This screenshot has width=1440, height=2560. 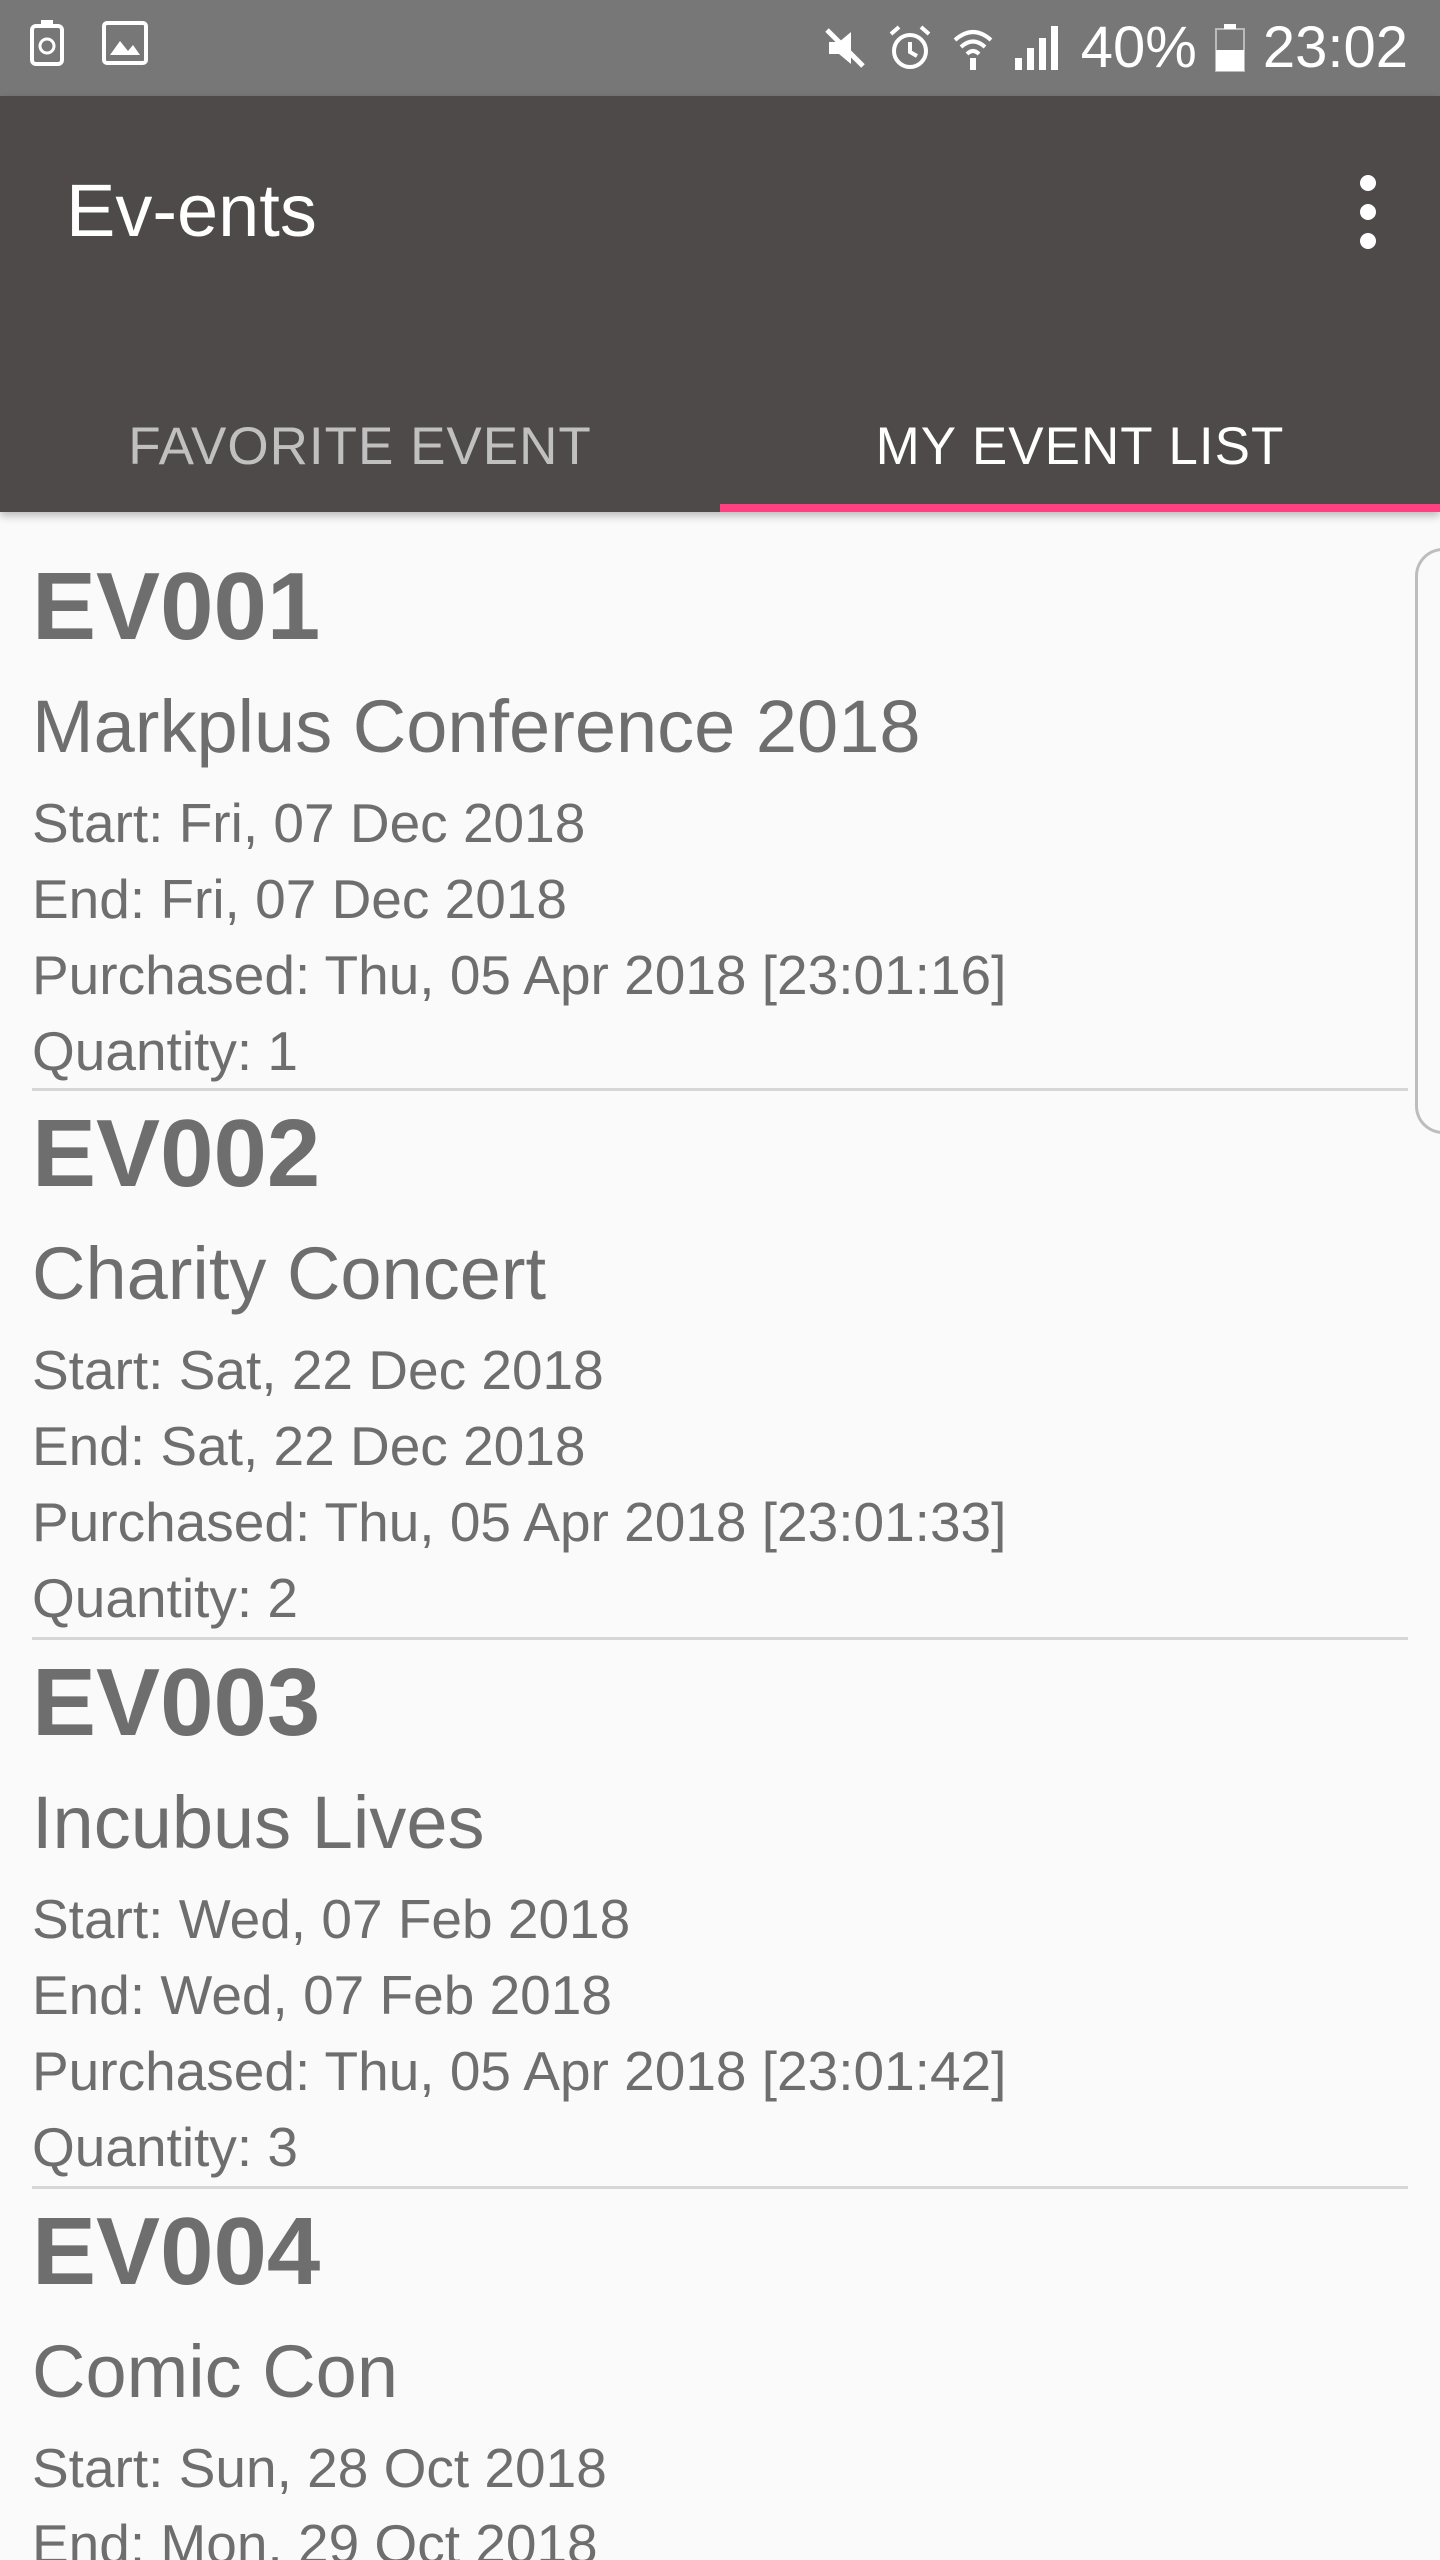 I want to click on alarm-icon, so click(x=910, y=47).